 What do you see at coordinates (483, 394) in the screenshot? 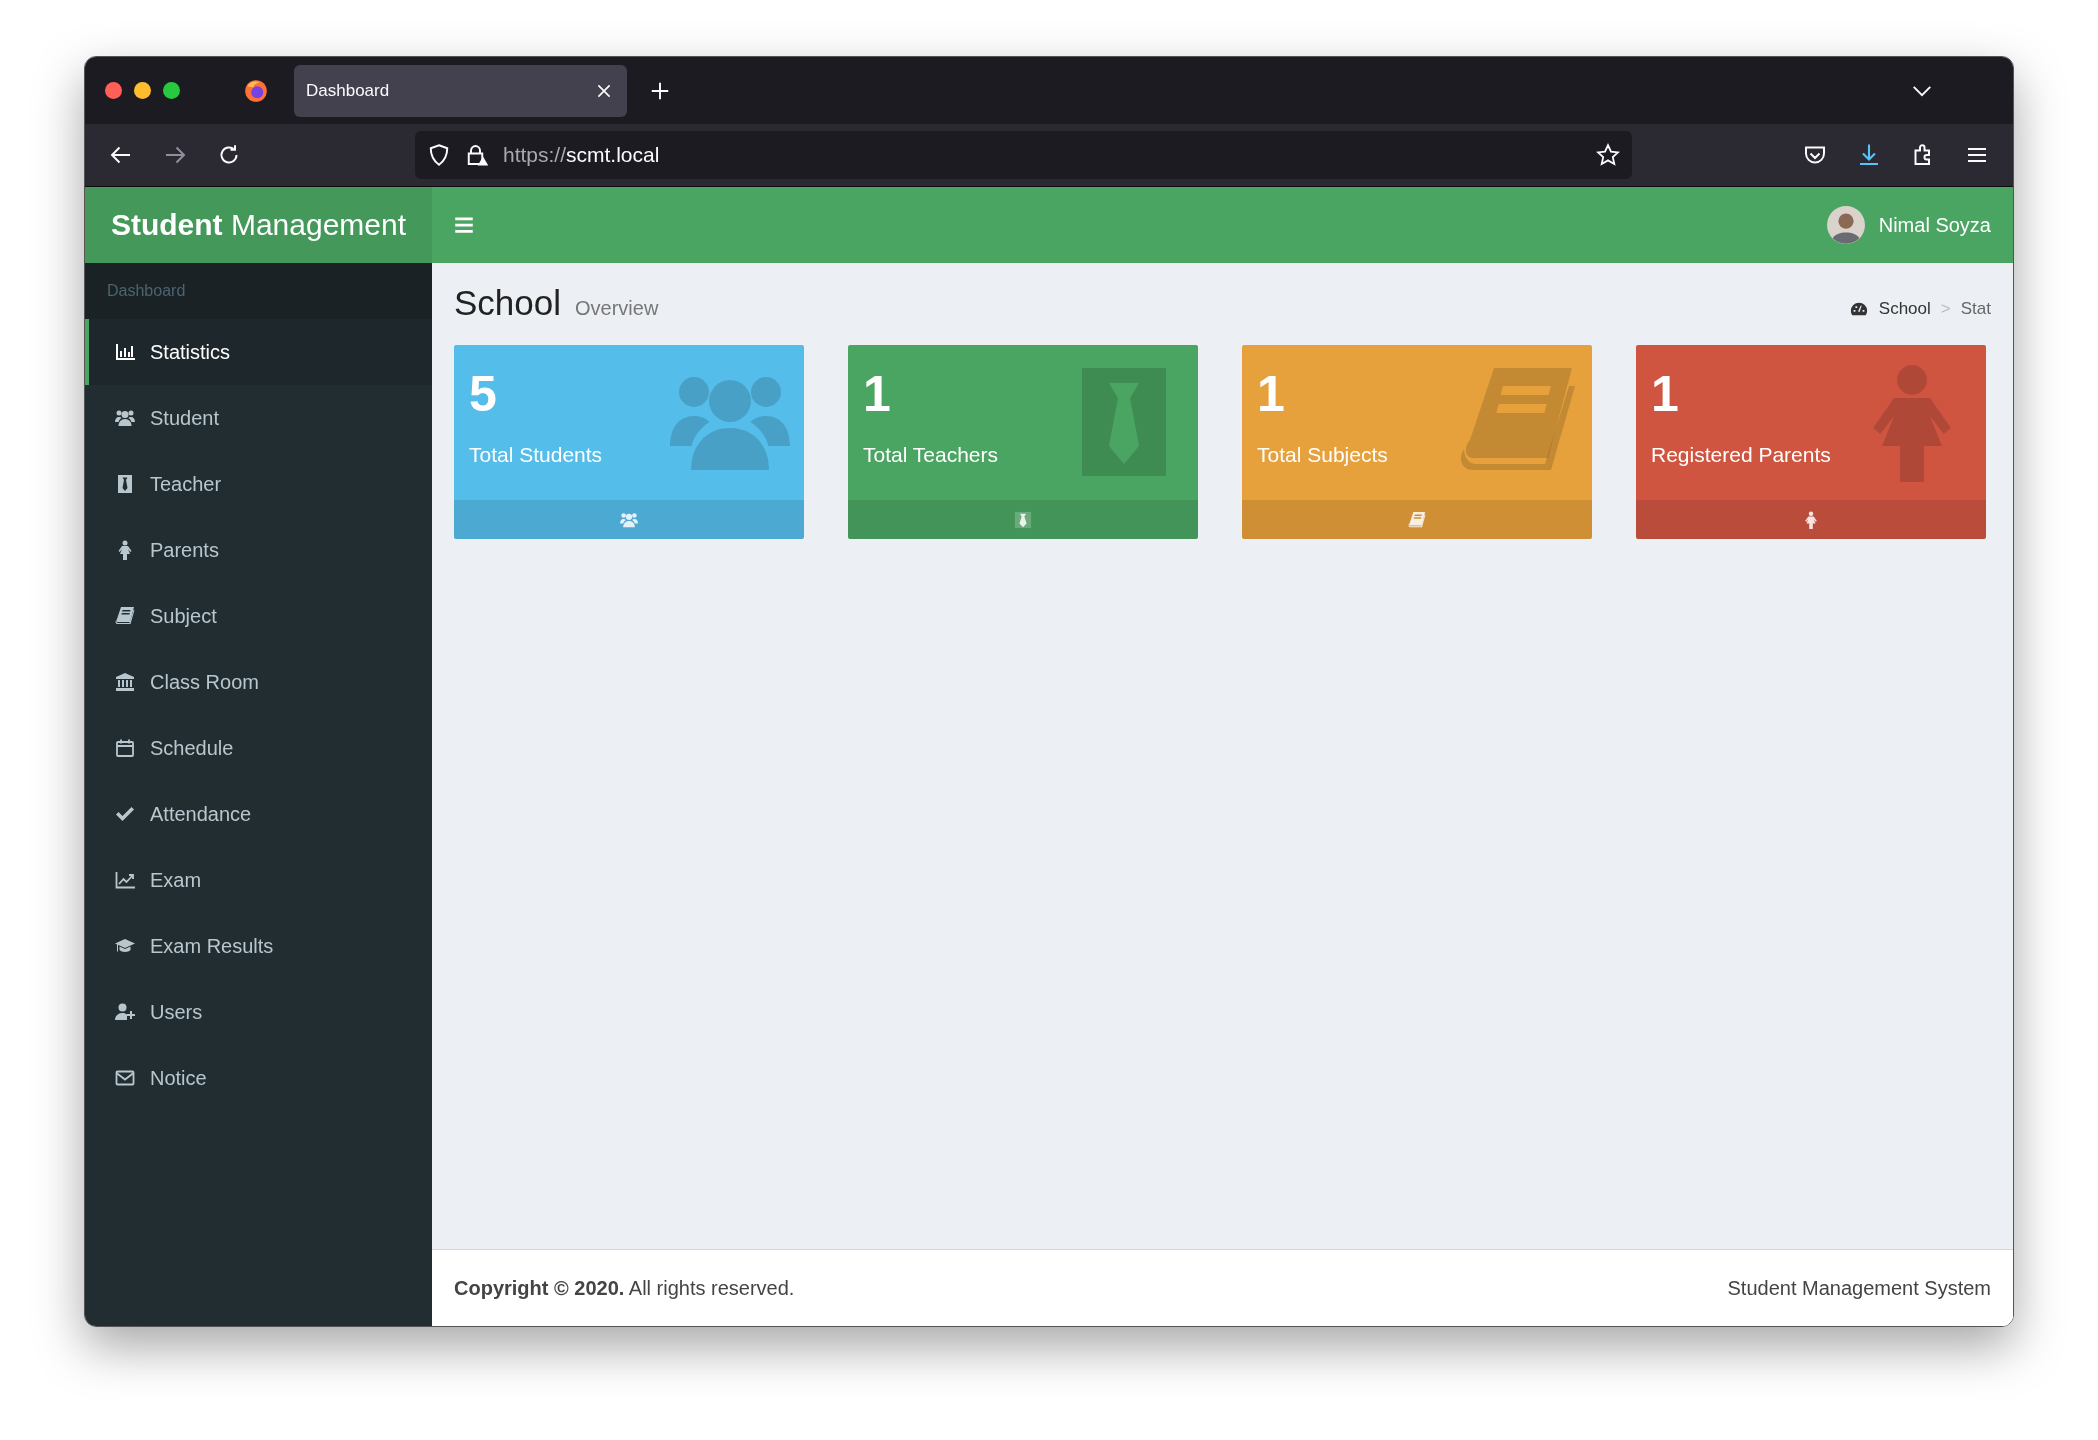
I see `stat-count: 5` at bounding box center [483, 394].